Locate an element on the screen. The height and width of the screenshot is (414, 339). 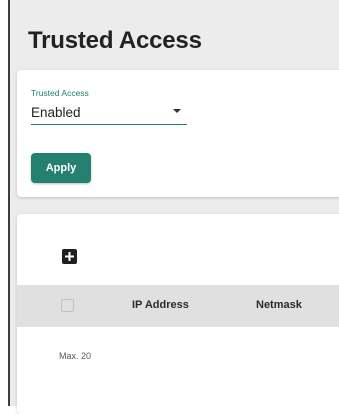
caret-down-icon is located at coordinates (177, 111).